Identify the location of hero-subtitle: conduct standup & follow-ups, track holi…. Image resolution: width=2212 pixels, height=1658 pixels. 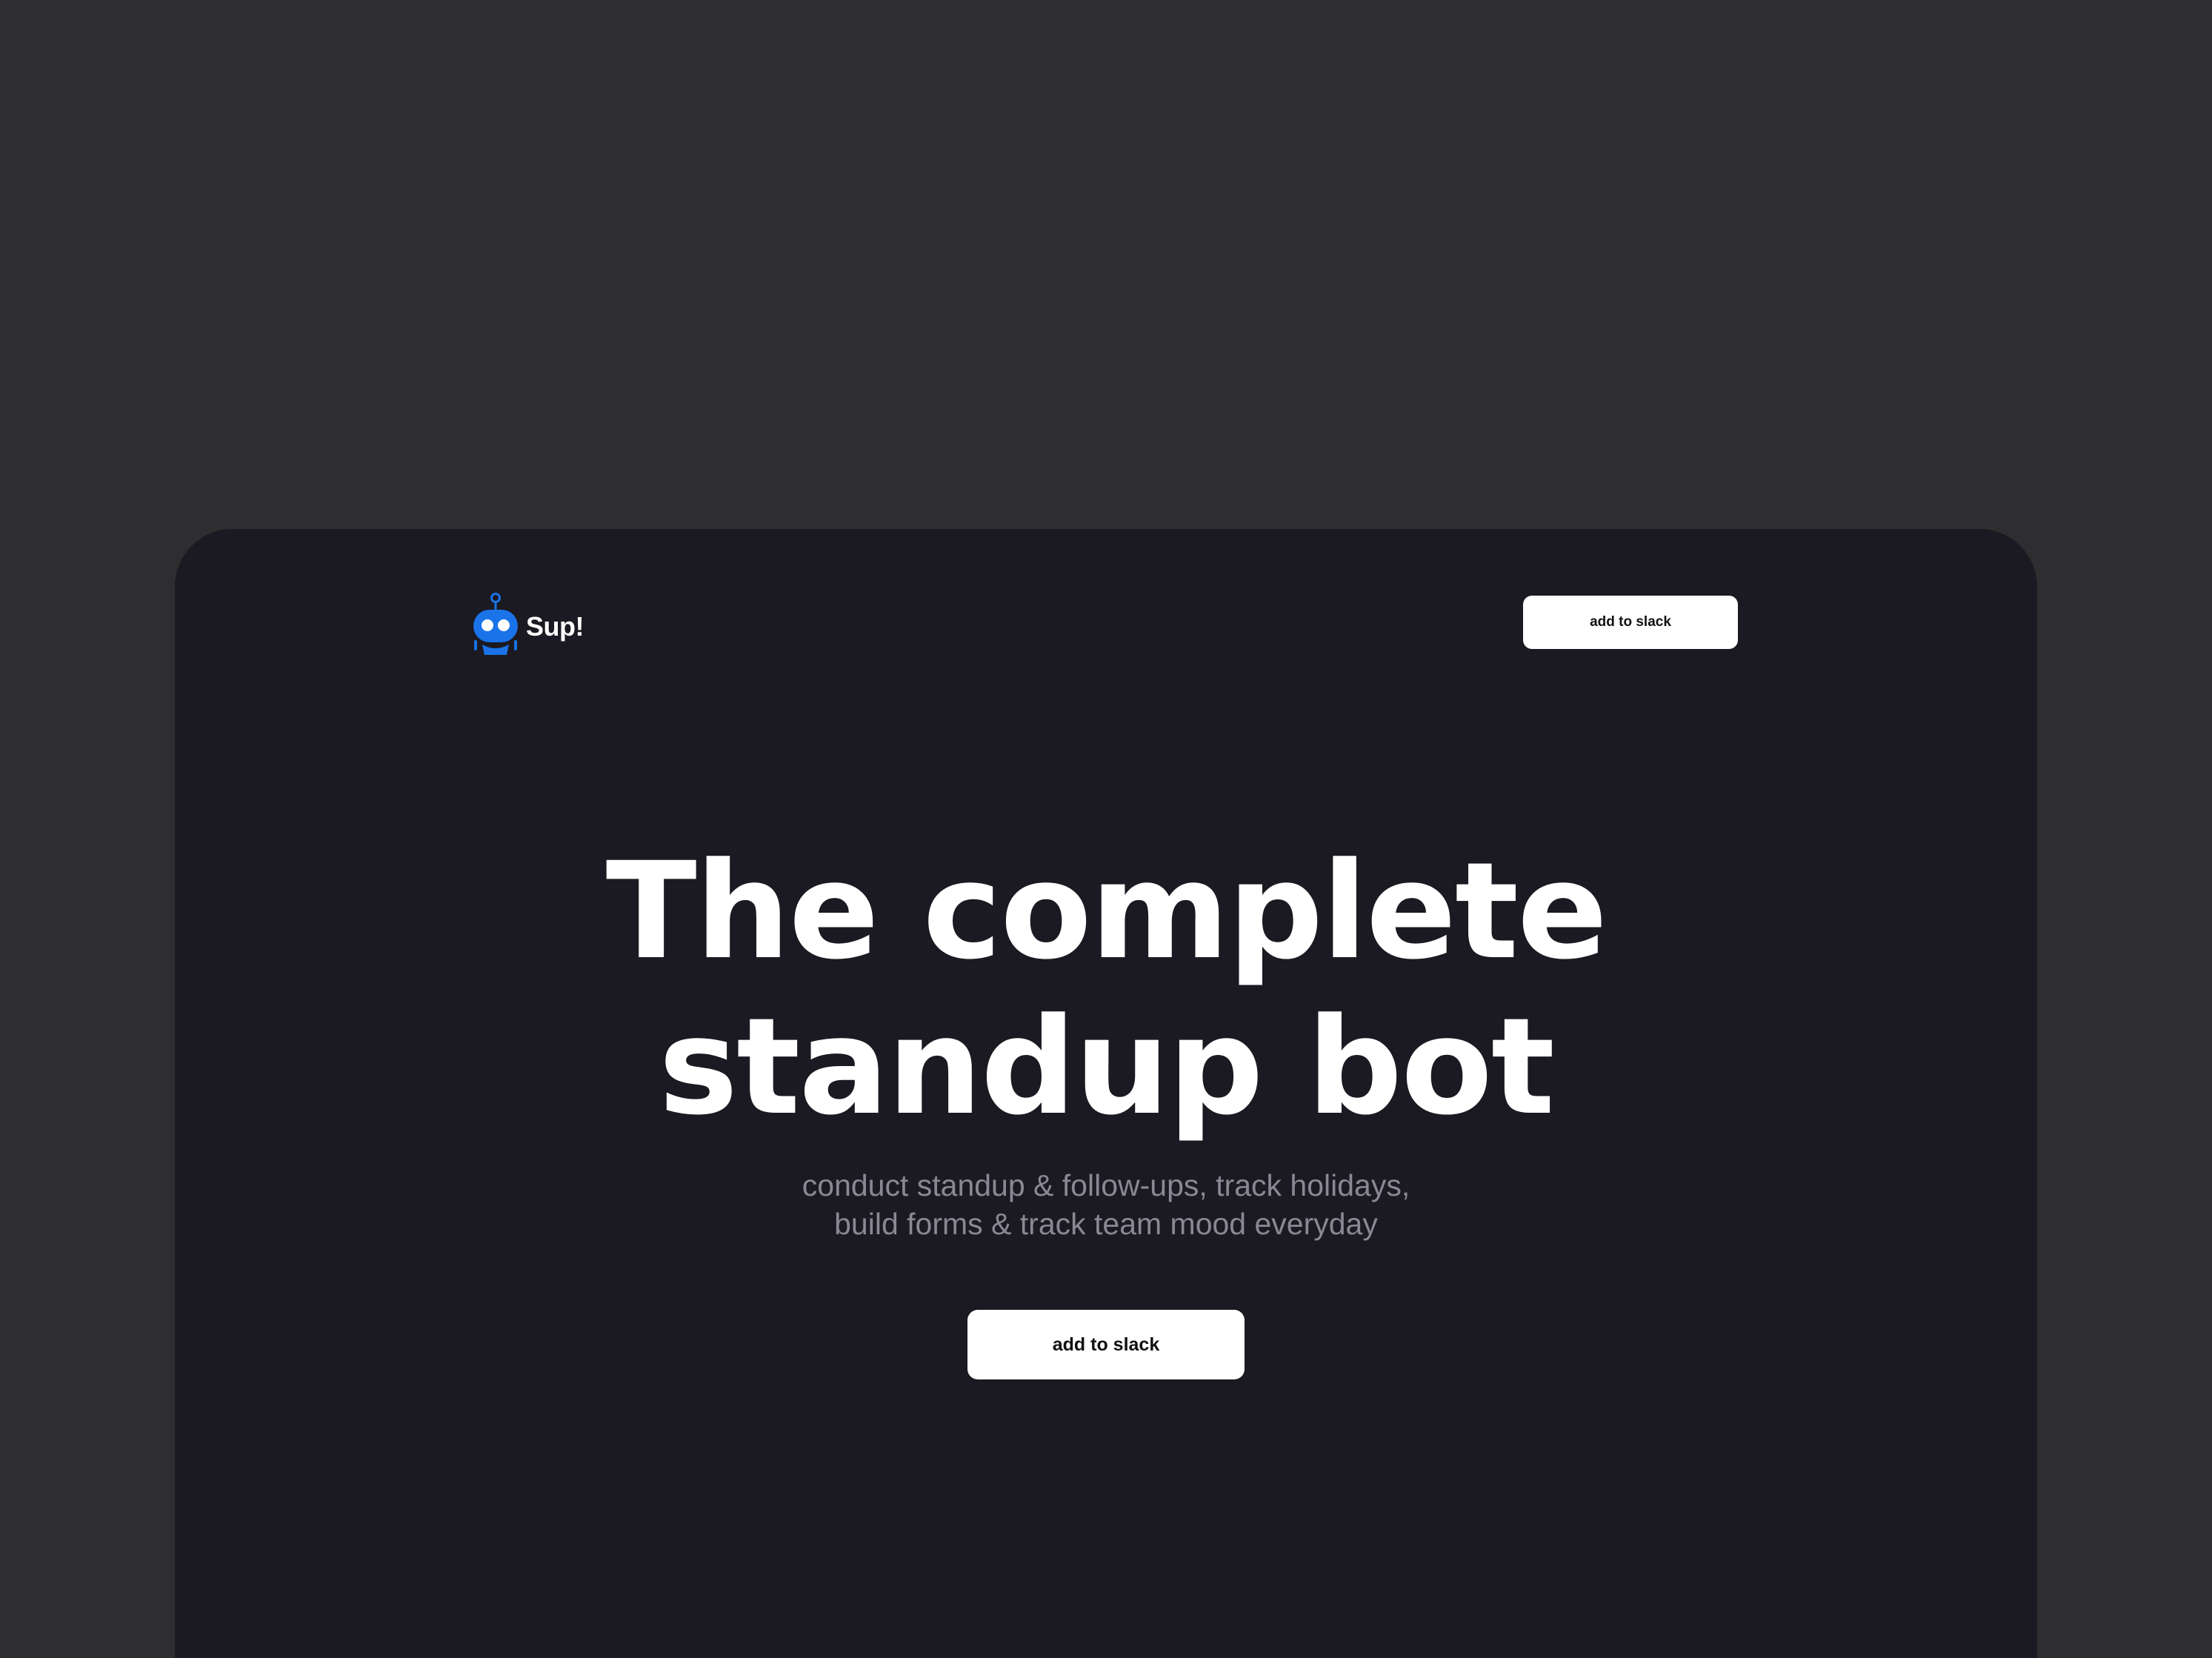
(1106, 1204).